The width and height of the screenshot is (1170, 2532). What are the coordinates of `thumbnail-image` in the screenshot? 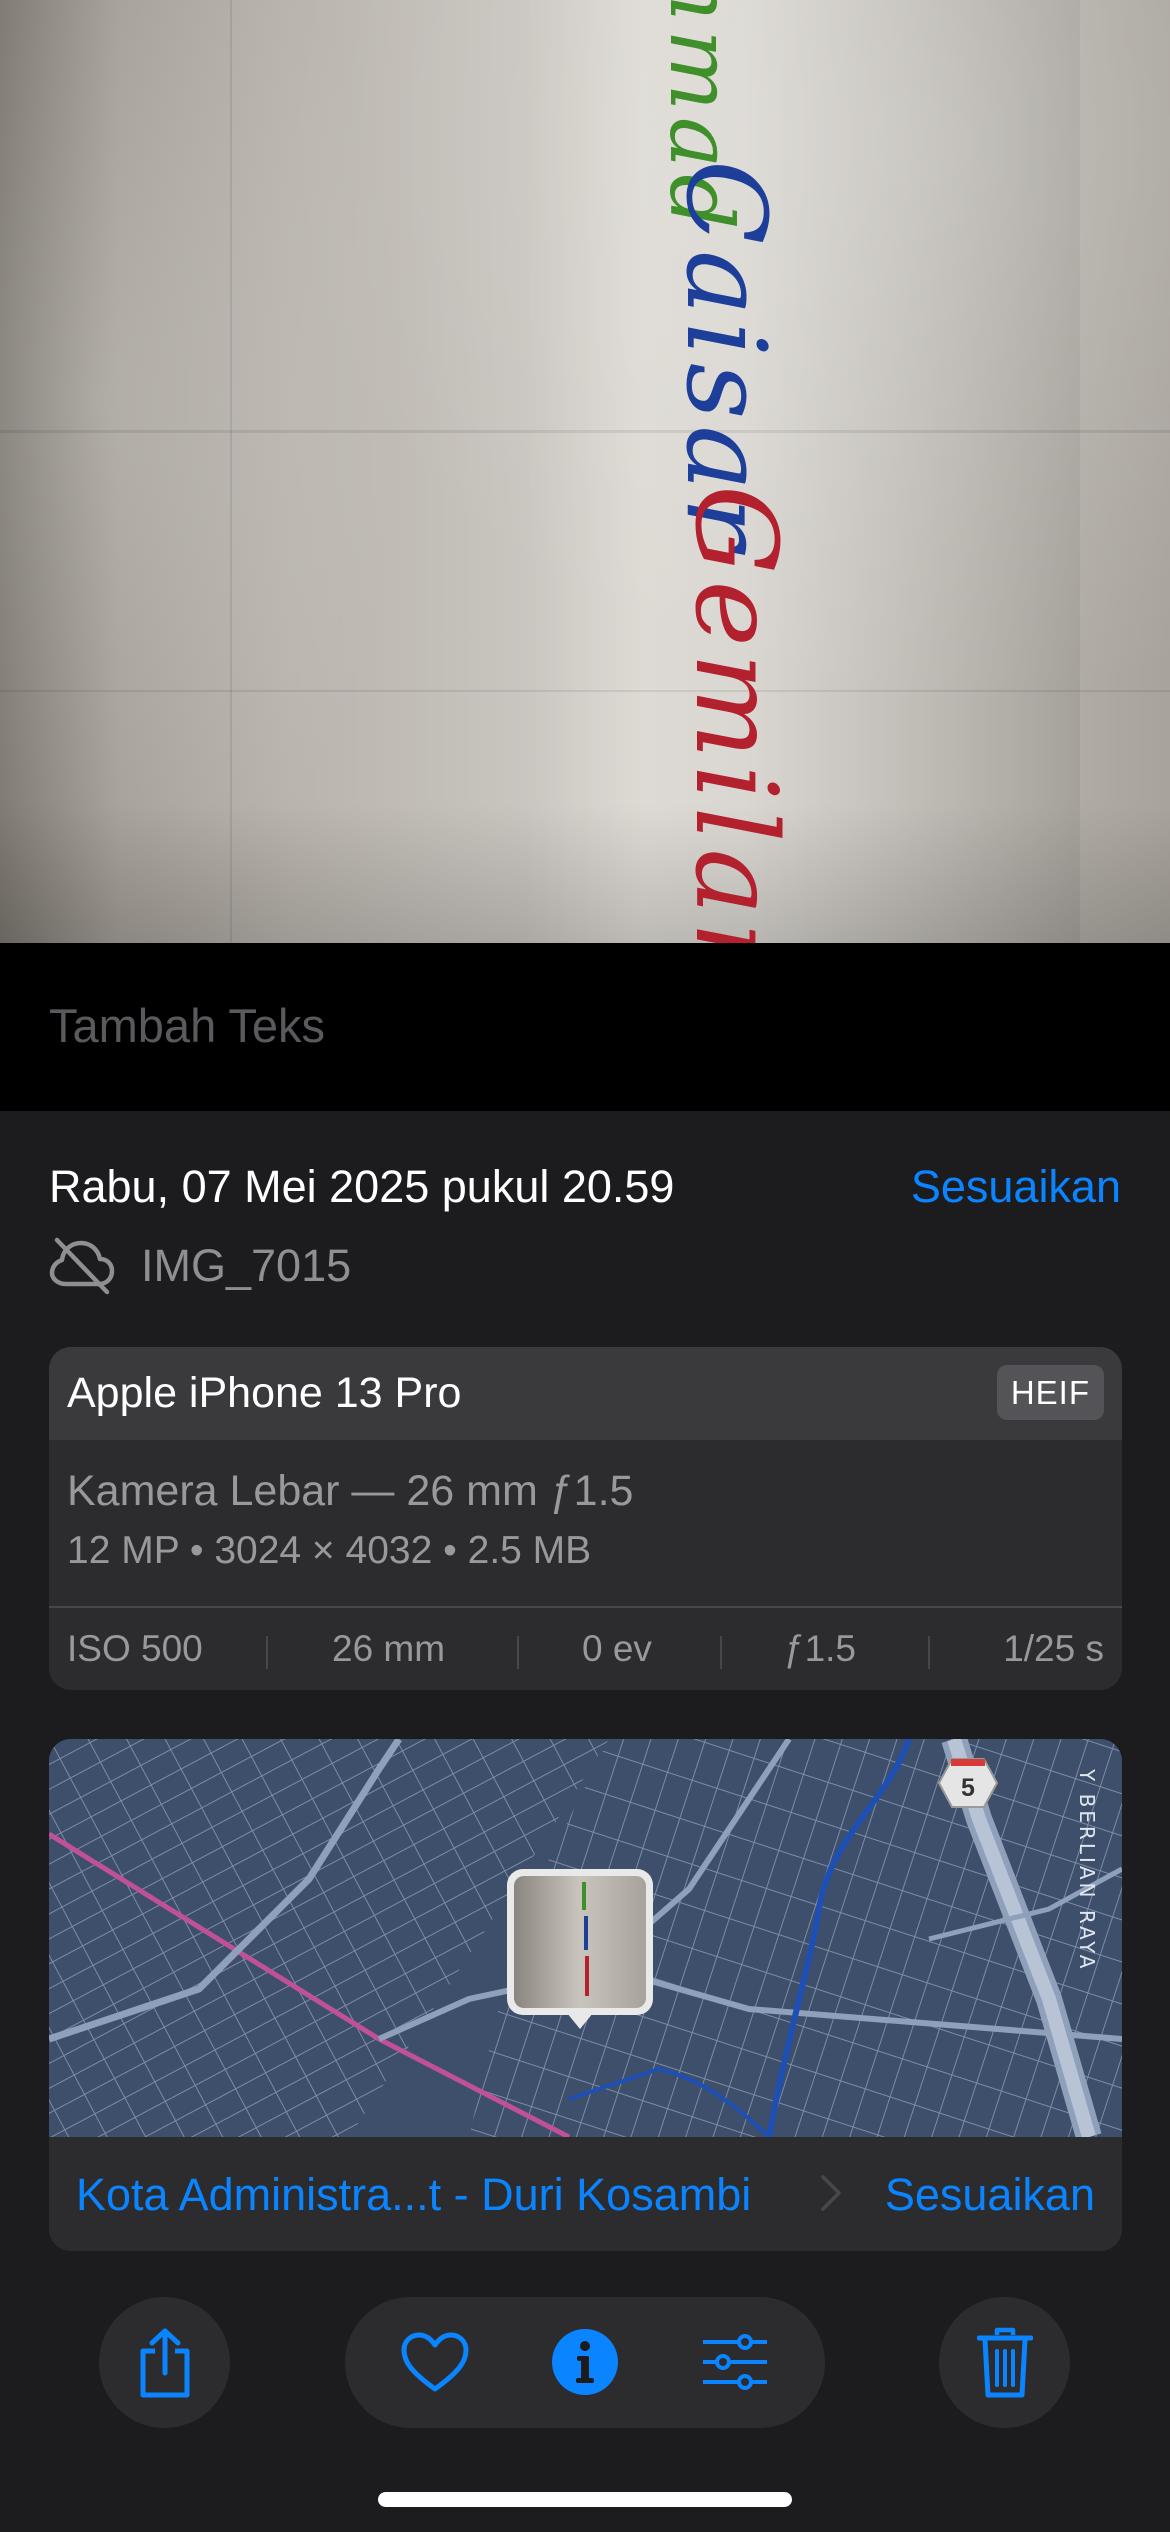 It's located at (580, 1942).